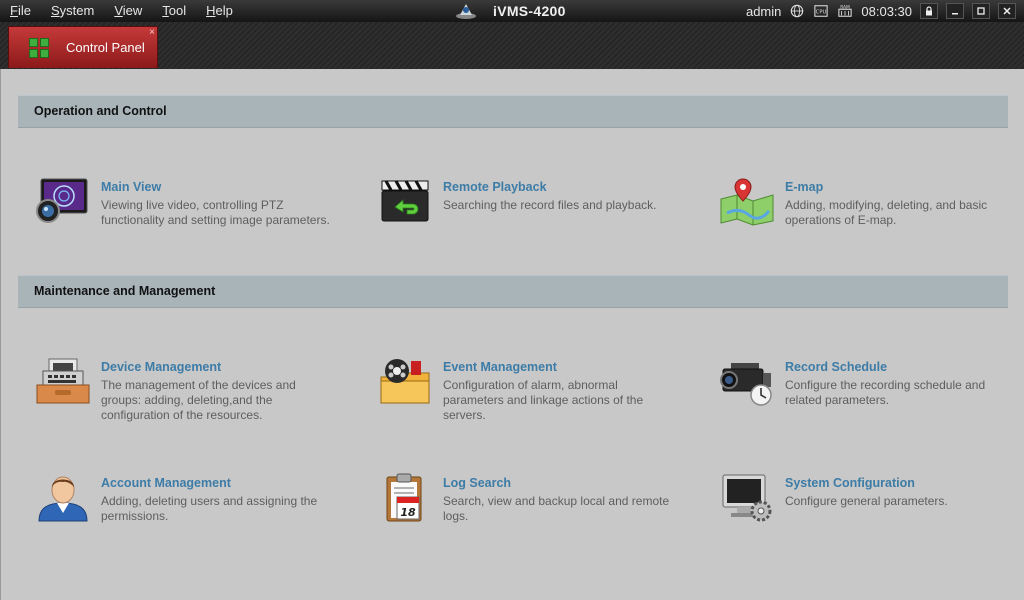 This screenshot has width=1024, height=600. Describe the element at coordinates (550, 205) in the screenshot. I see `item-description: Searching the record files and playback.` at that location.